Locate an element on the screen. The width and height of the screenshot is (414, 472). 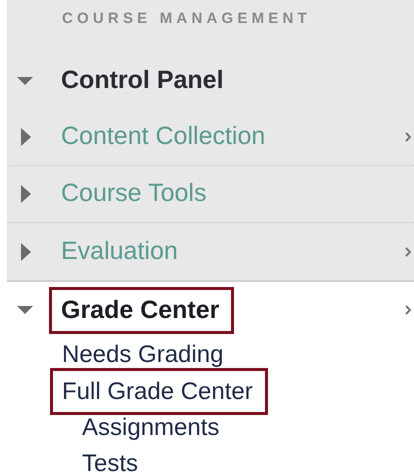
menu-item: Tests is located at coordinates (110, 459).